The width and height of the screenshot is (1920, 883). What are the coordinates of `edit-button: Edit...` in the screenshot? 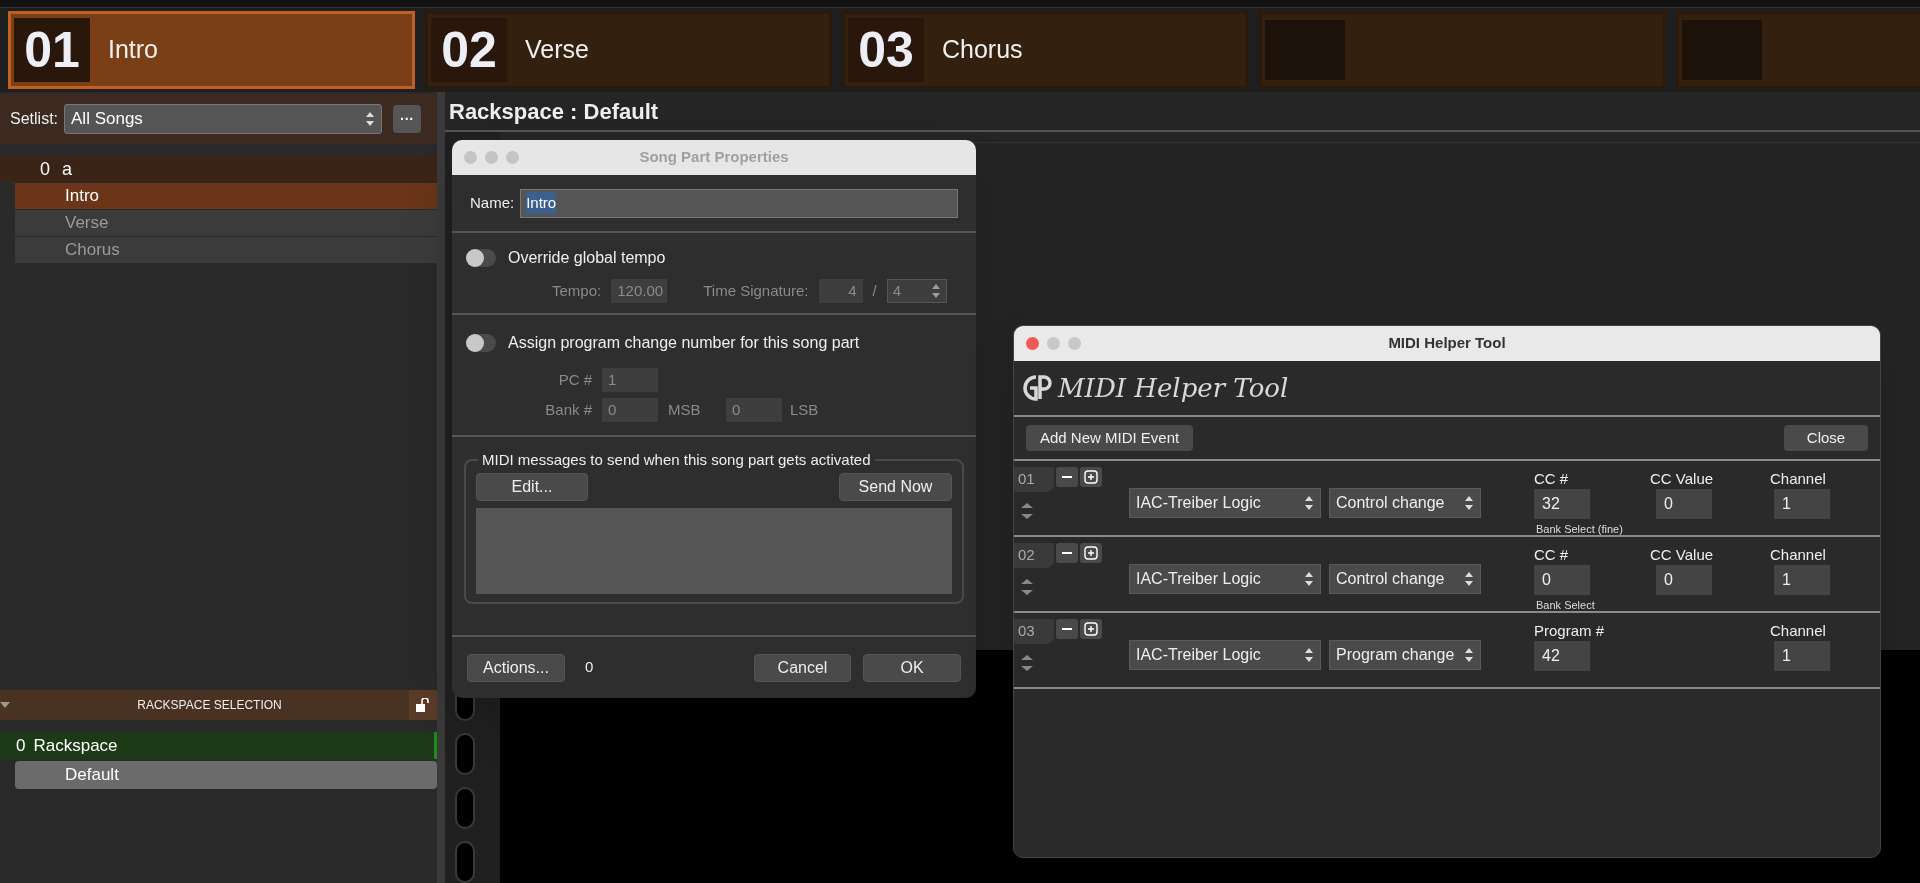 It's located at (532, 487).